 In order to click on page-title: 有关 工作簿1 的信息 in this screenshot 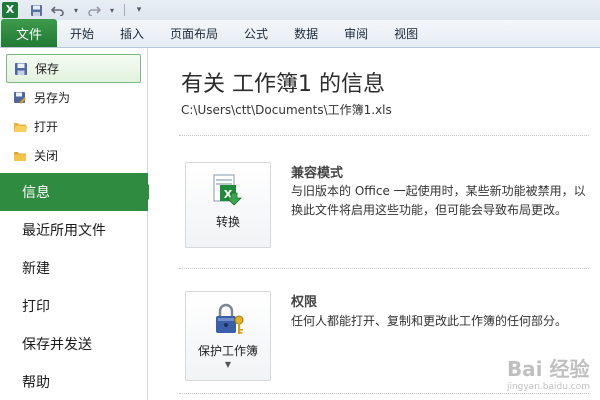, I will do `click(283, 84)`.